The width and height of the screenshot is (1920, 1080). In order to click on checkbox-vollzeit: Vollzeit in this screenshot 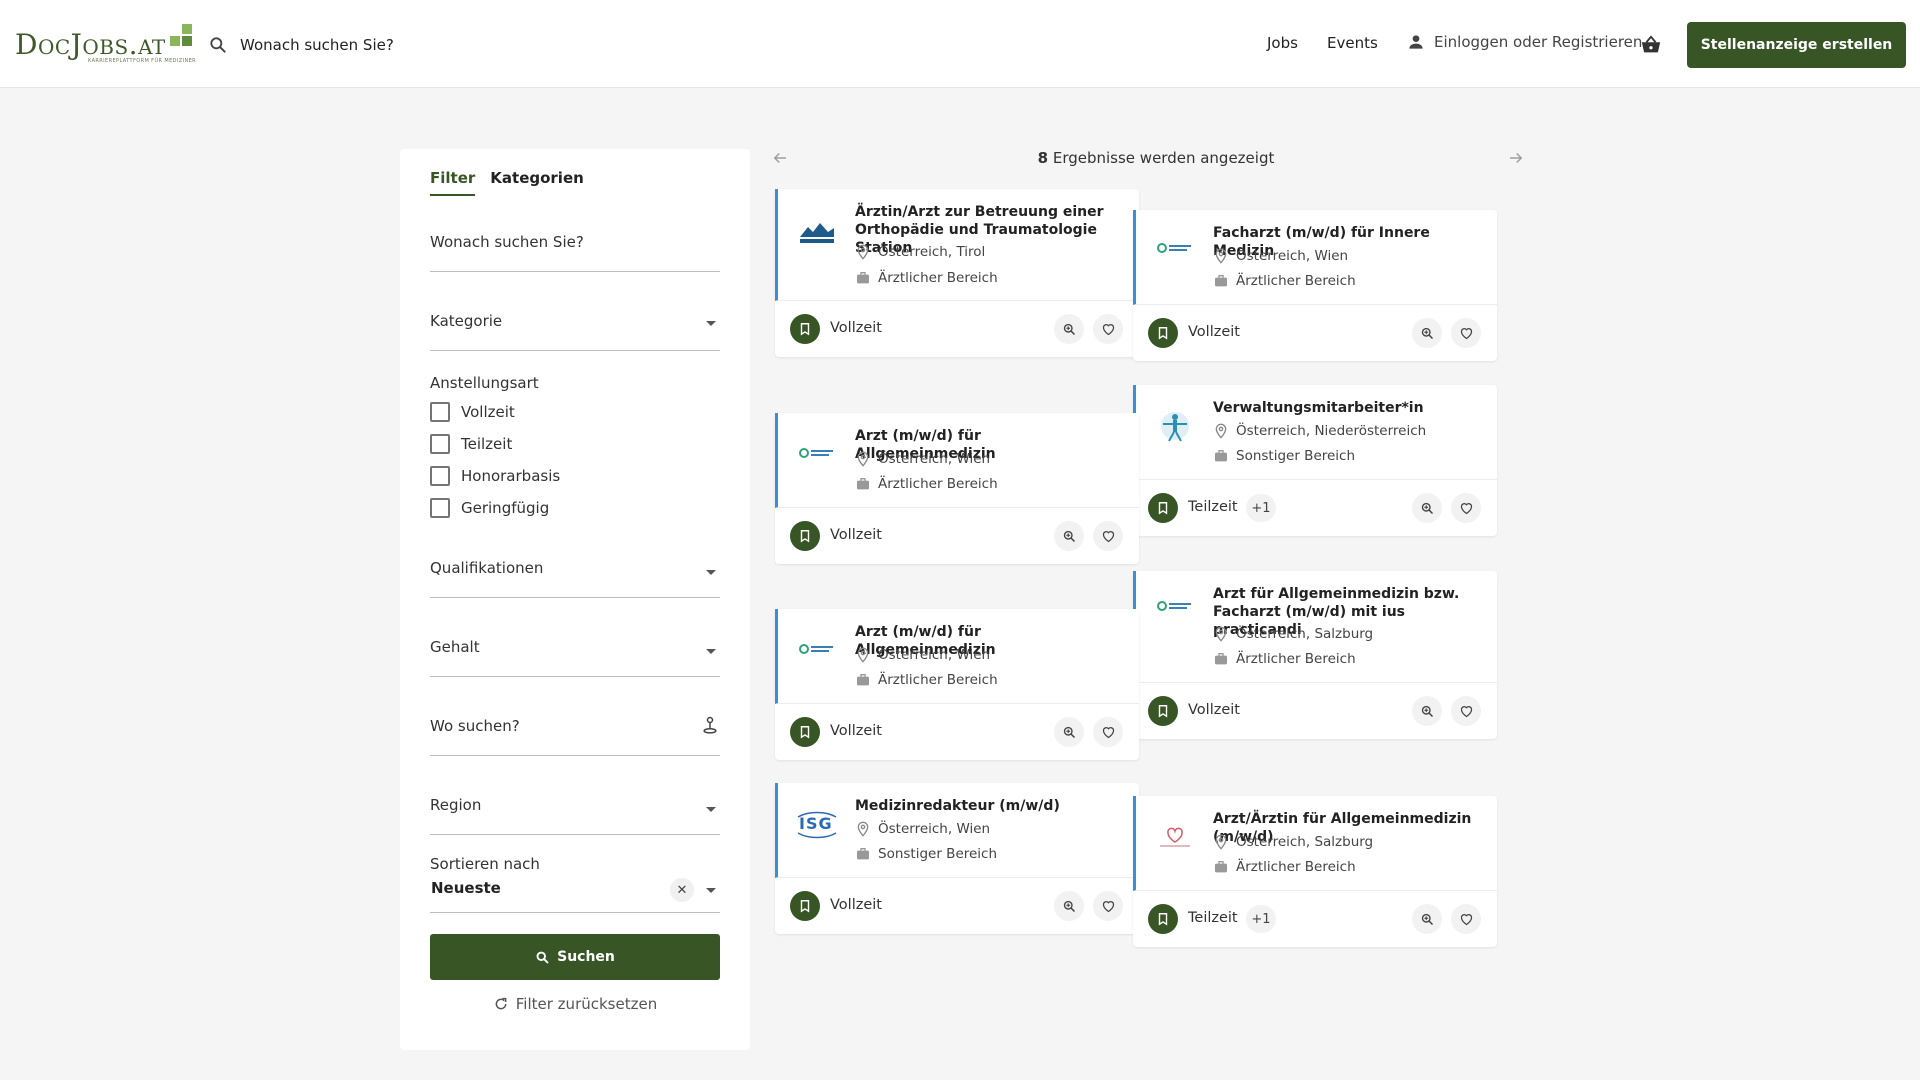, I will do `click(472, 412)`.